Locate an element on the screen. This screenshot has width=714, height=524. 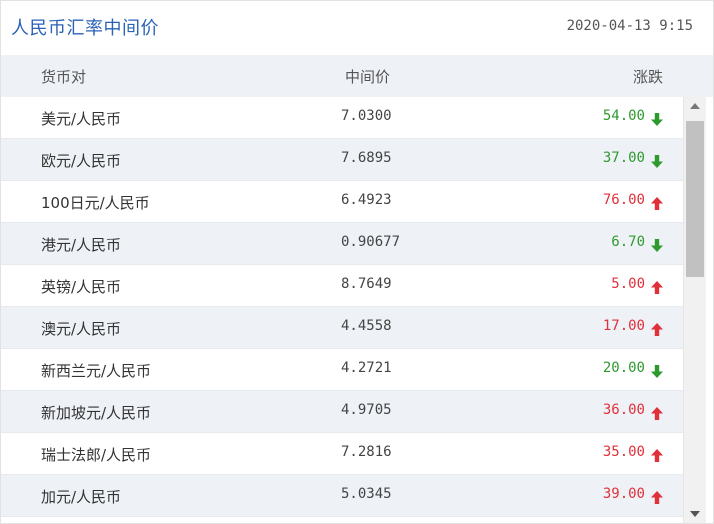
table-row: 100日元/人民币 6.4923 76.00 is located at coordinates (342, 202).